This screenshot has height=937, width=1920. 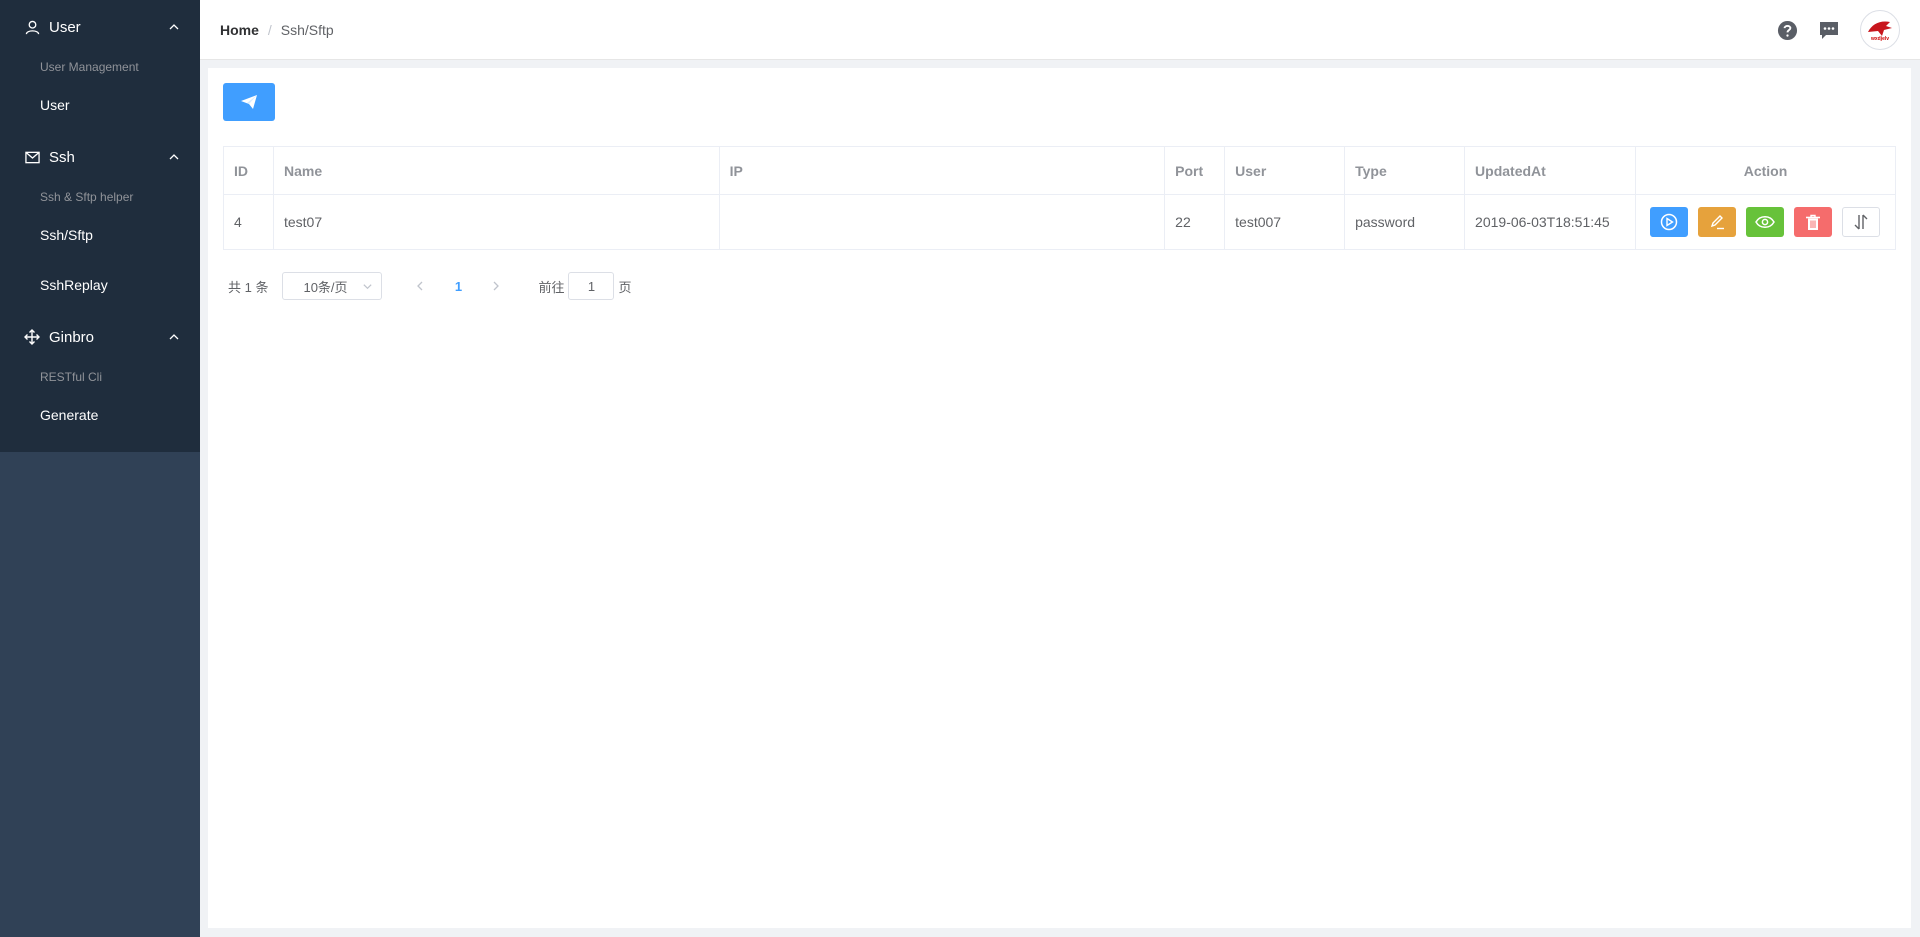 I want to click on delete-button, so click(x=1813, y=222).